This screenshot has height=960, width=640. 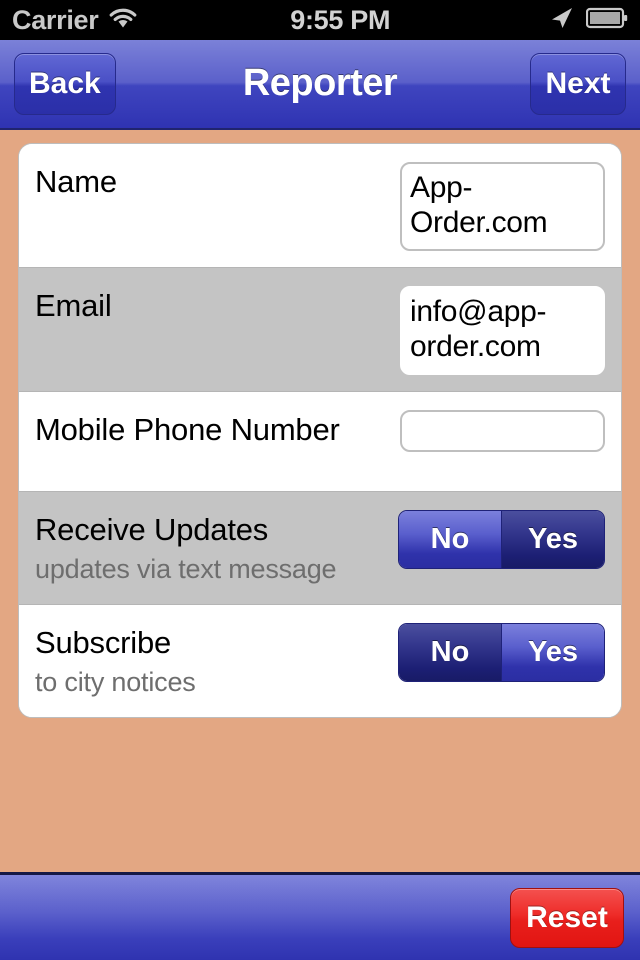 I want to click on name-input: App-Order.com, so click(x=502, y=206).